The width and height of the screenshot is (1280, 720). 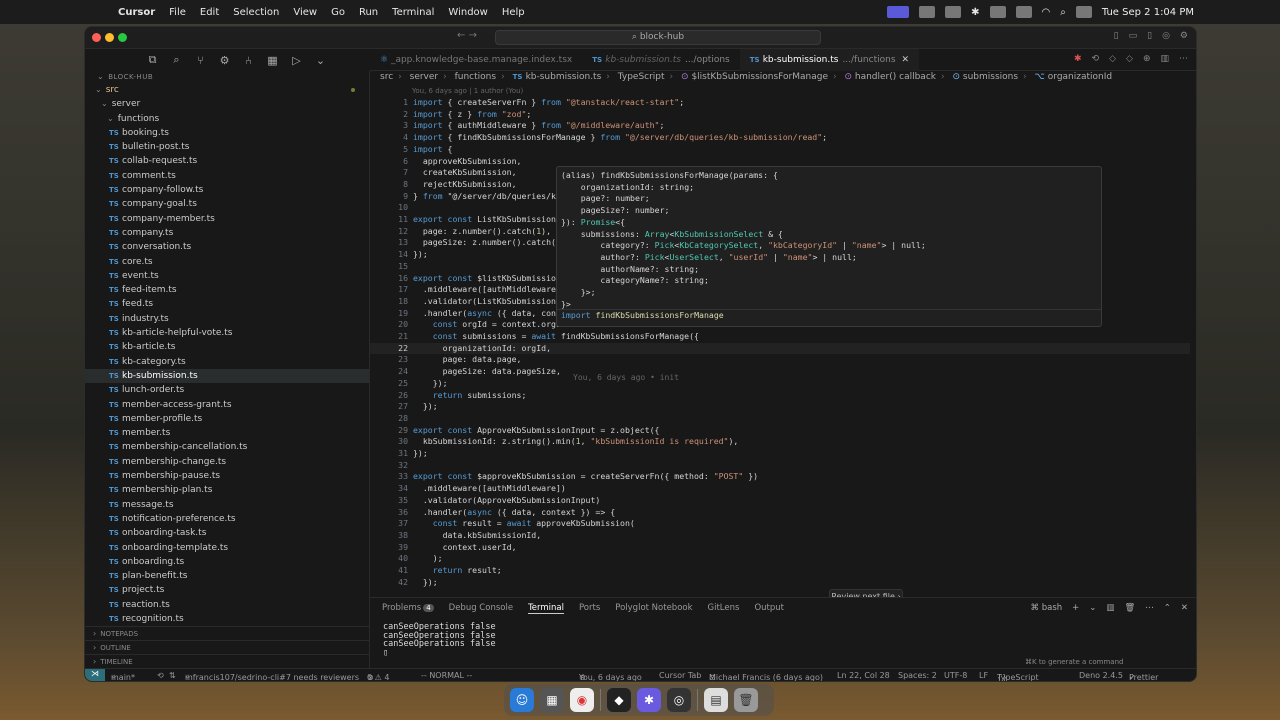 I want to click on tab-ports: Ports, so click(x=589, y=608).